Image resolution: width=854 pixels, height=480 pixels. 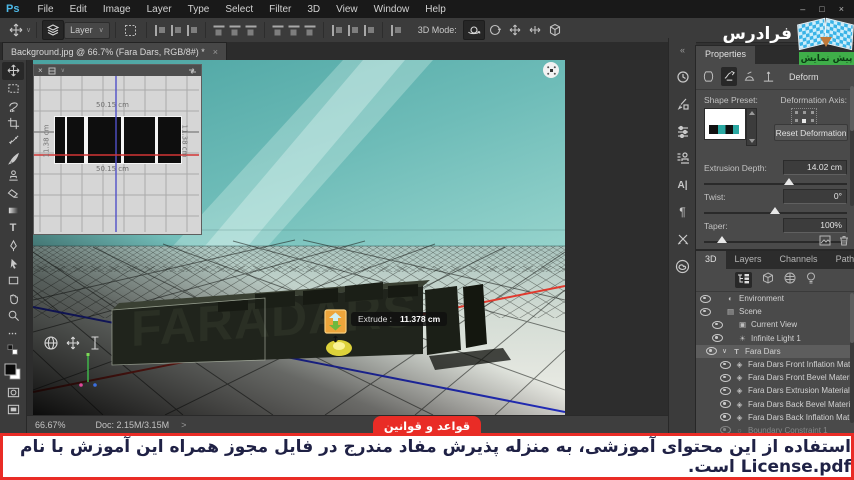 What do you see at coordinates (683, 158) in the screenshot?
I see `clone-source-panel-icon` at bounding box center [683, 158].